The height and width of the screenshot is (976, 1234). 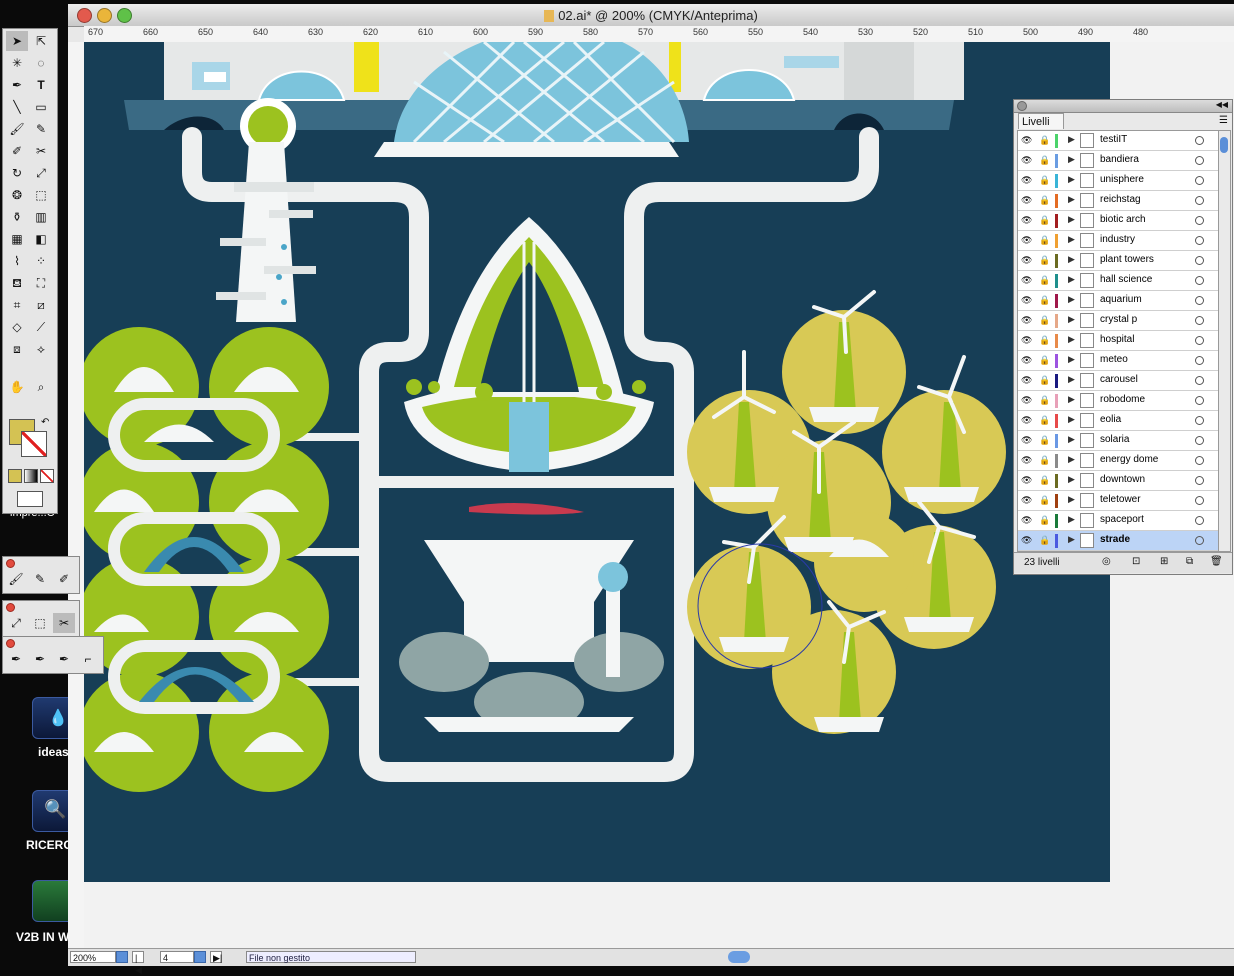 I want to click on layer-row: 👁 🔒 ▶ industry, so click(x=1118, y=241).